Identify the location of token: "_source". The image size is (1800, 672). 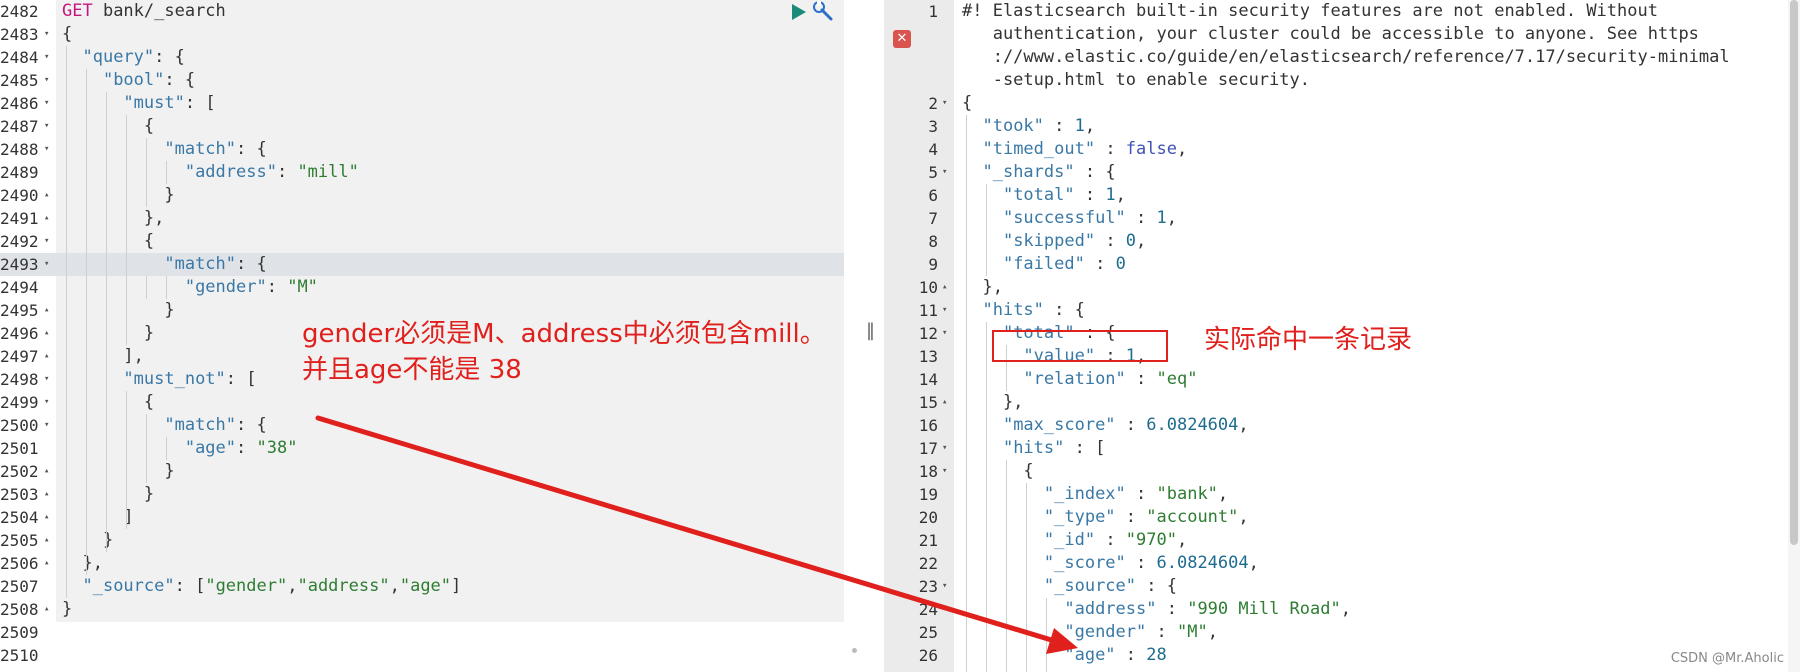
(1090, 586).